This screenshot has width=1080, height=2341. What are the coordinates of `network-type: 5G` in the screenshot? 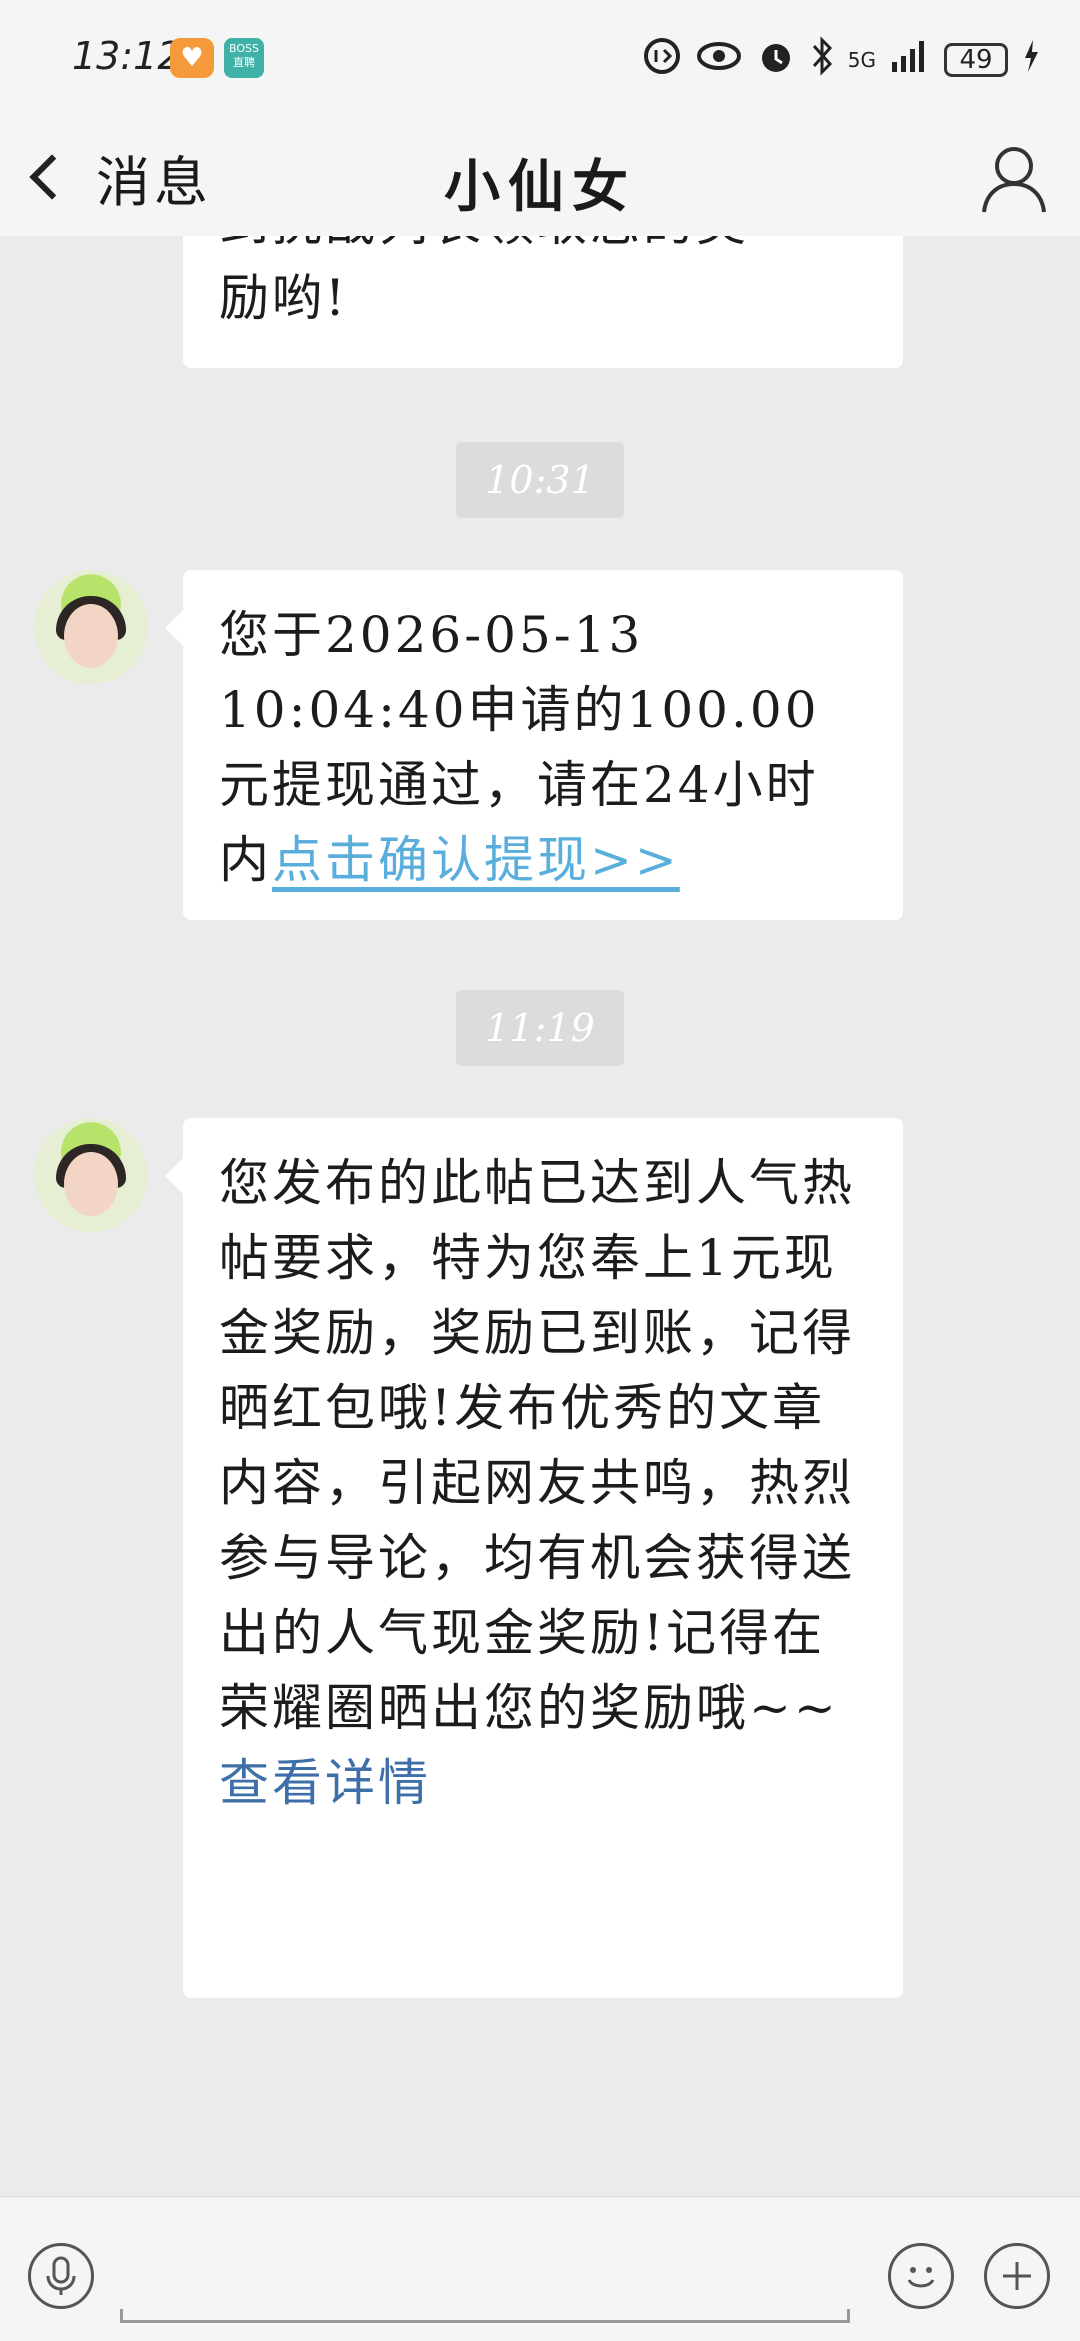 It's located at (861, 60).